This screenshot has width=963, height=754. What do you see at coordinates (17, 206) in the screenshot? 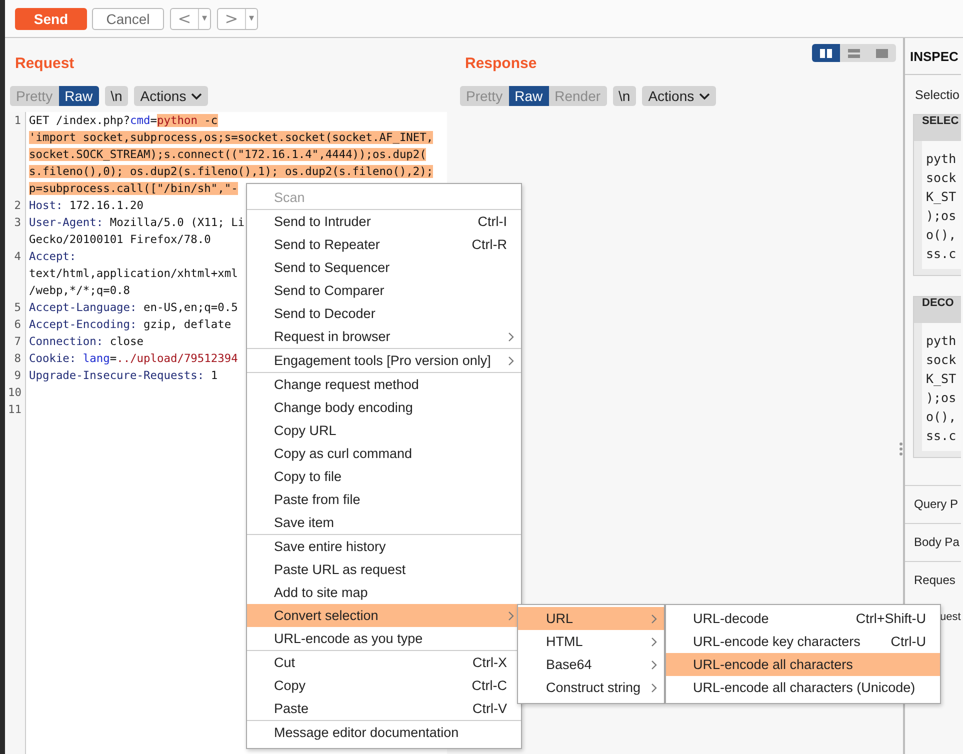
I see `line-number: 2` at bounding box center [17, 206].